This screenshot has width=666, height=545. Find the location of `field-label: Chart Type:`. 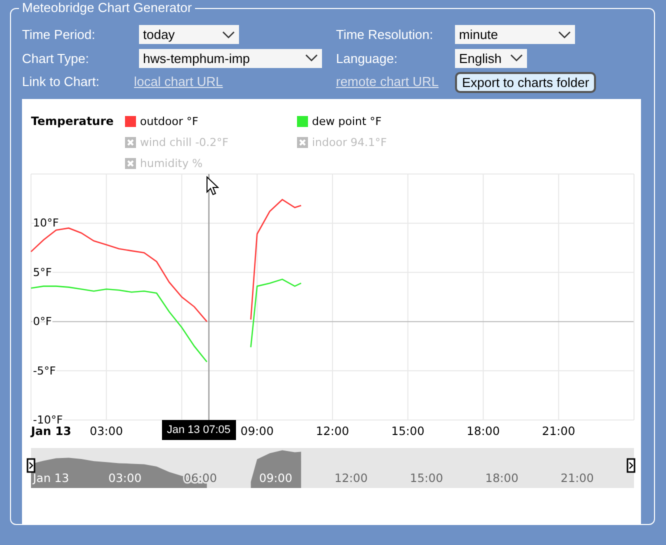

field-label: Chart Type: is located at coordinates (56, 58).